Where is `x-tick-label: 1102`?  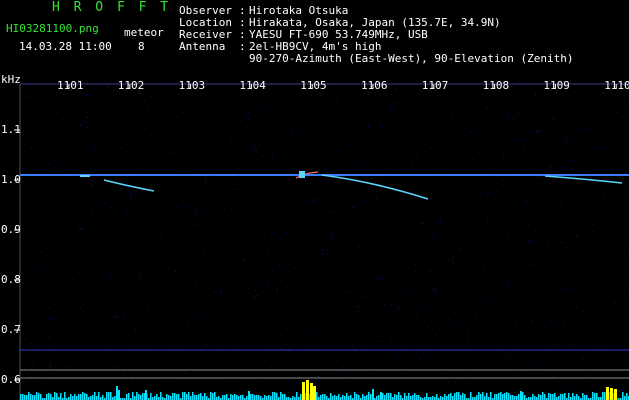
x-tick-label: 1102 is located at coordinates (131, 85).